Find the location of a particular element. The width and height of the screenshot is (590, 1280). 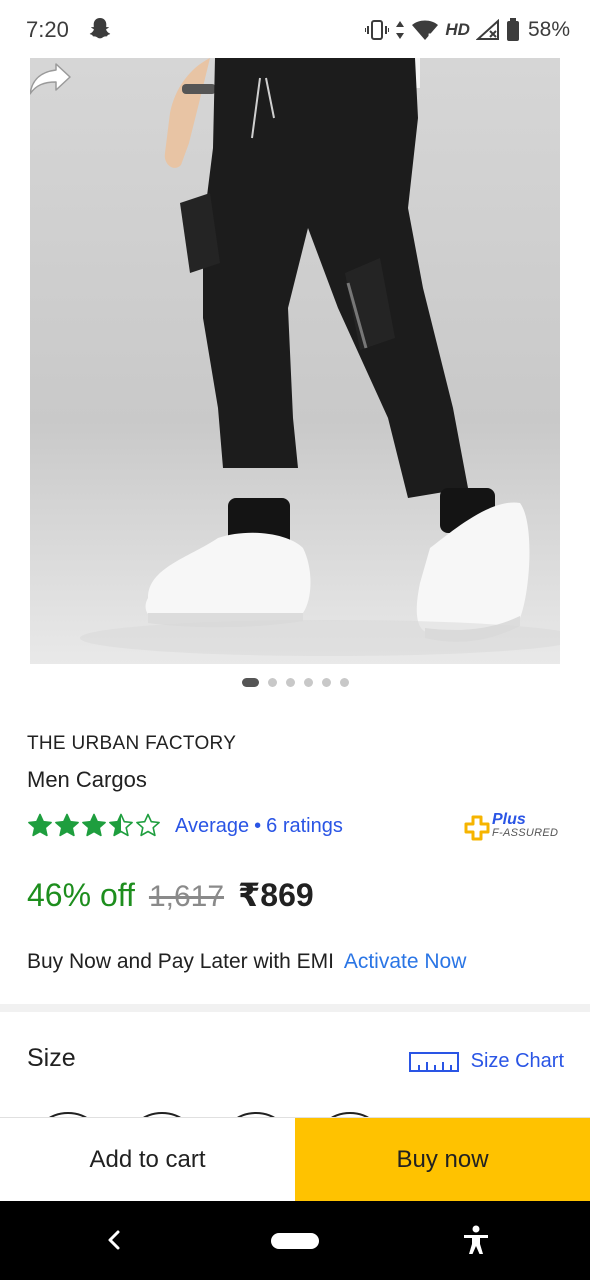

share-icon is located at coordinates (52, 78).